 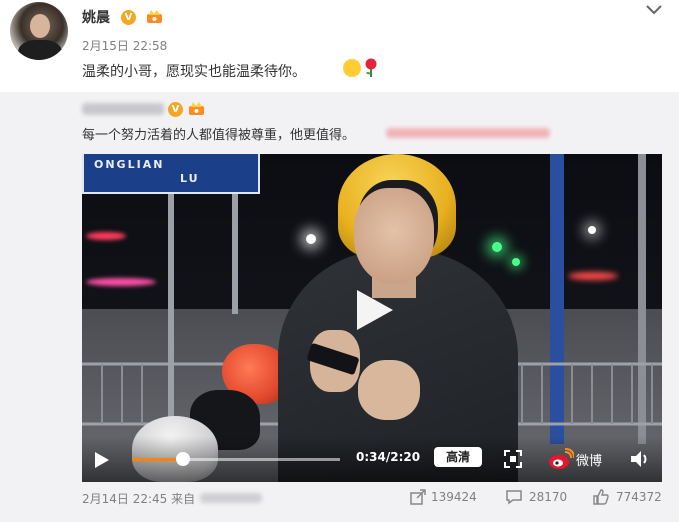 What do you see at coordinates (654, 10) in the screenshot?
I see `chevron-down-icon` at bounding box center [654, 10].